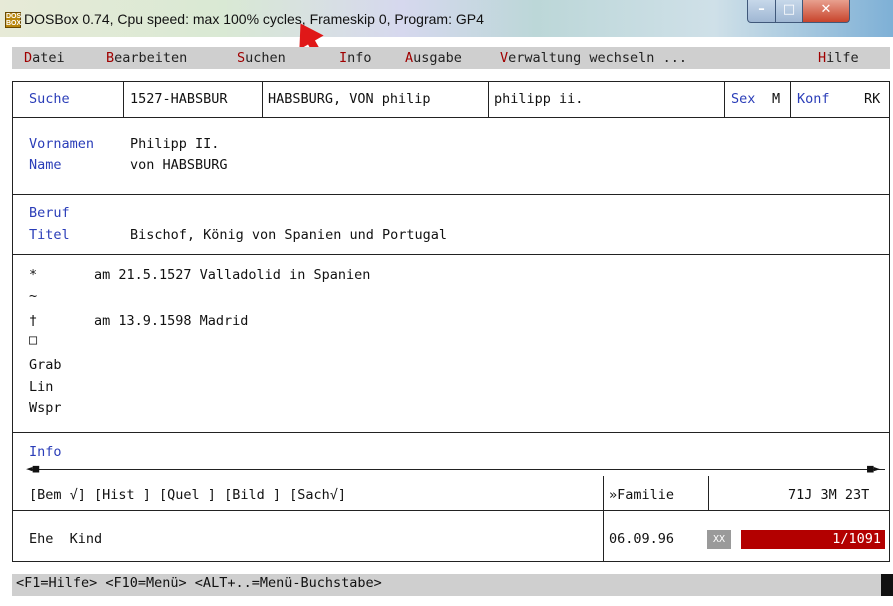  Describe the element at coordinates (33, 321) in the screenshot. I see `death-symbol: †` at that location.